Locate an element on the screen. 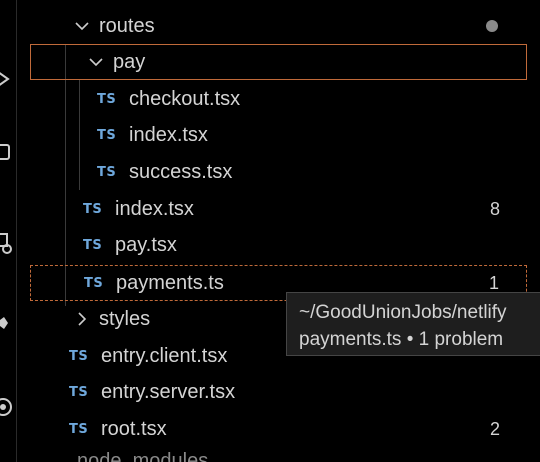 Image resolution: width=540 pixels, height=462 pixels. file-label: success.tsx is located at coordinates (181, 171).